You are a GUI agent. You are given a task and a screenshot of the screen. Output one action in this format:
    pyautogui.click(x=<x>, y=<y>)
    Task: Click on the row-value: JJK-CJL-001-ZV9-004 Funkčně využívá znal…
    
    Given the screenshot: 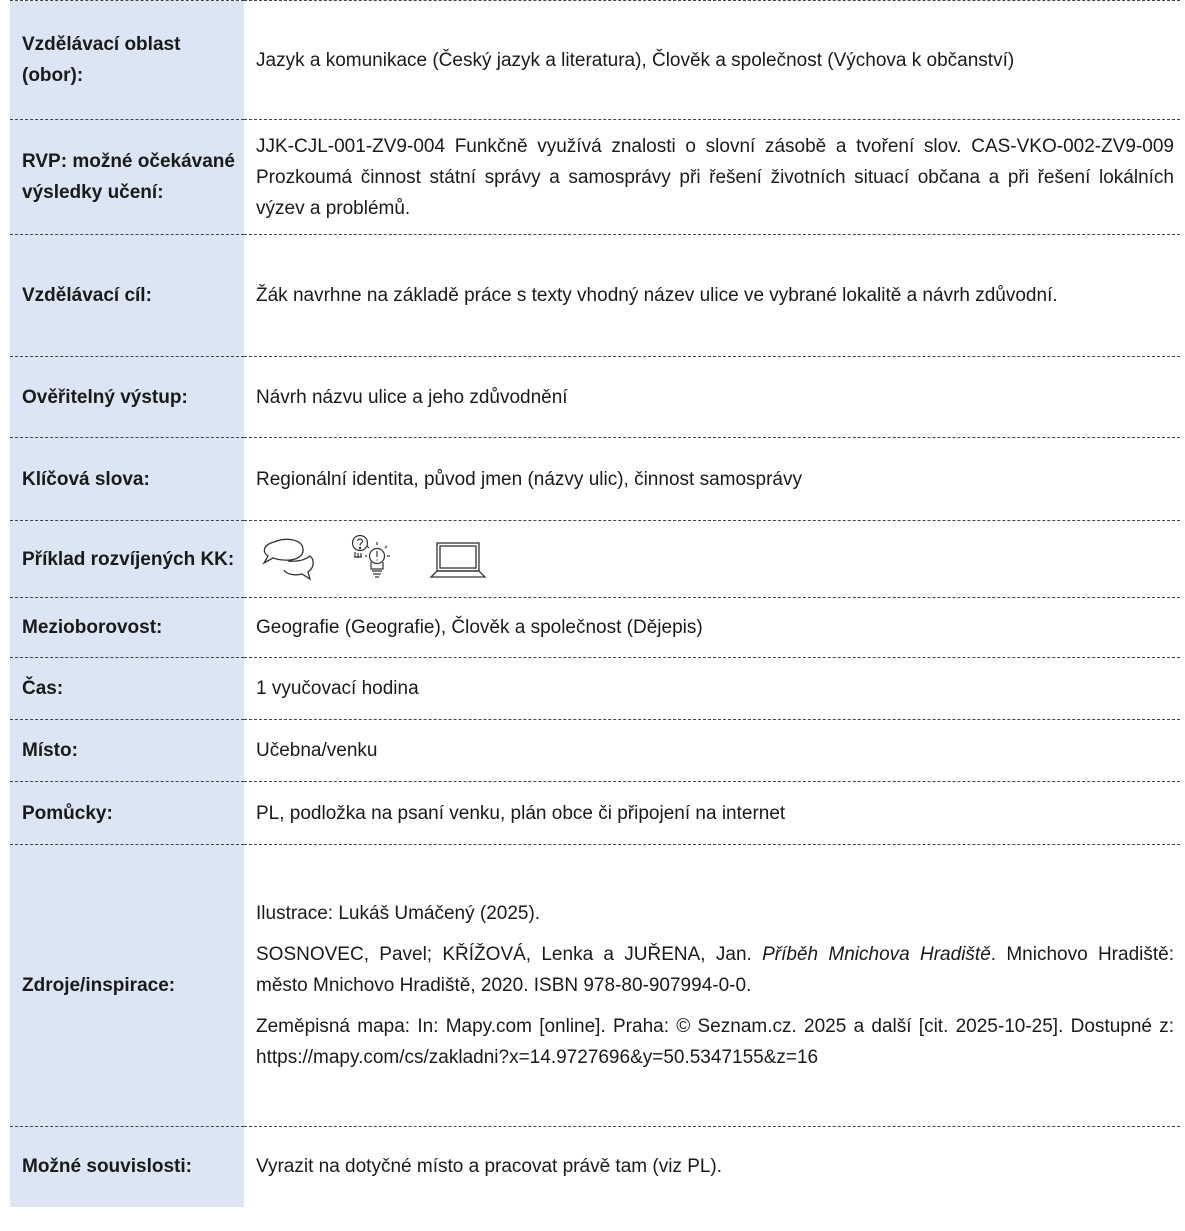 What is the action you would take?
    pyautogui.click(x=712, y=177)
    